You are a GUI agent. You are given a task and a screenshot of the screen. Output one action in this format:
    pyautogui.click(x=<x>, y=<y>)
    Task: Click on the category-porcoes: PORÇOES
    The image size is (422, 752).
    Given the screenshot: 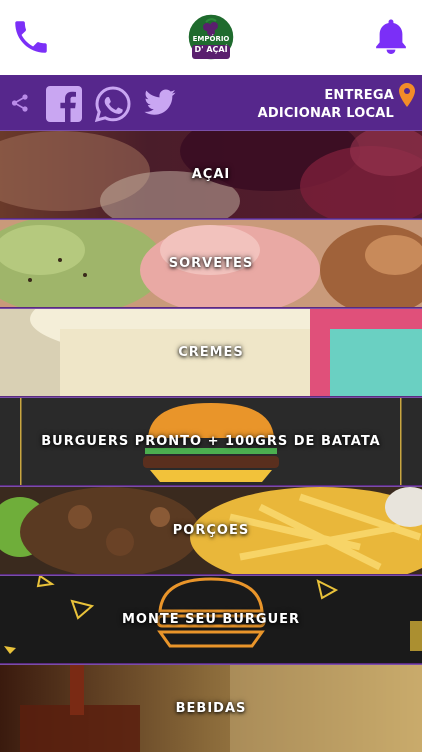 What is the action you would take?
    pyautogui.click(x=211, y=530)
    